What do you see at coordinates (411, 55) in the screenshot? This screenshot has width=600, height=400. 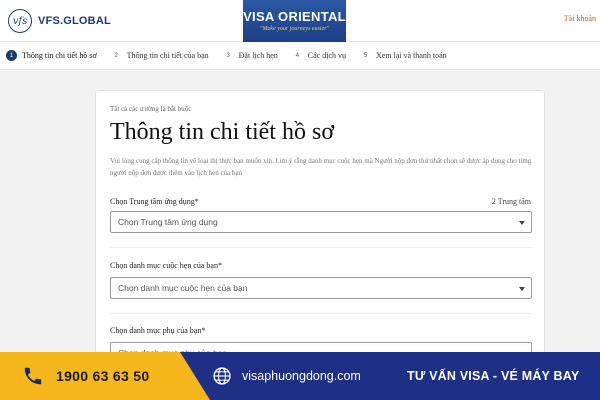 I see `step-label: Xem lại và thanh toán` at bounding box center [411, 55].